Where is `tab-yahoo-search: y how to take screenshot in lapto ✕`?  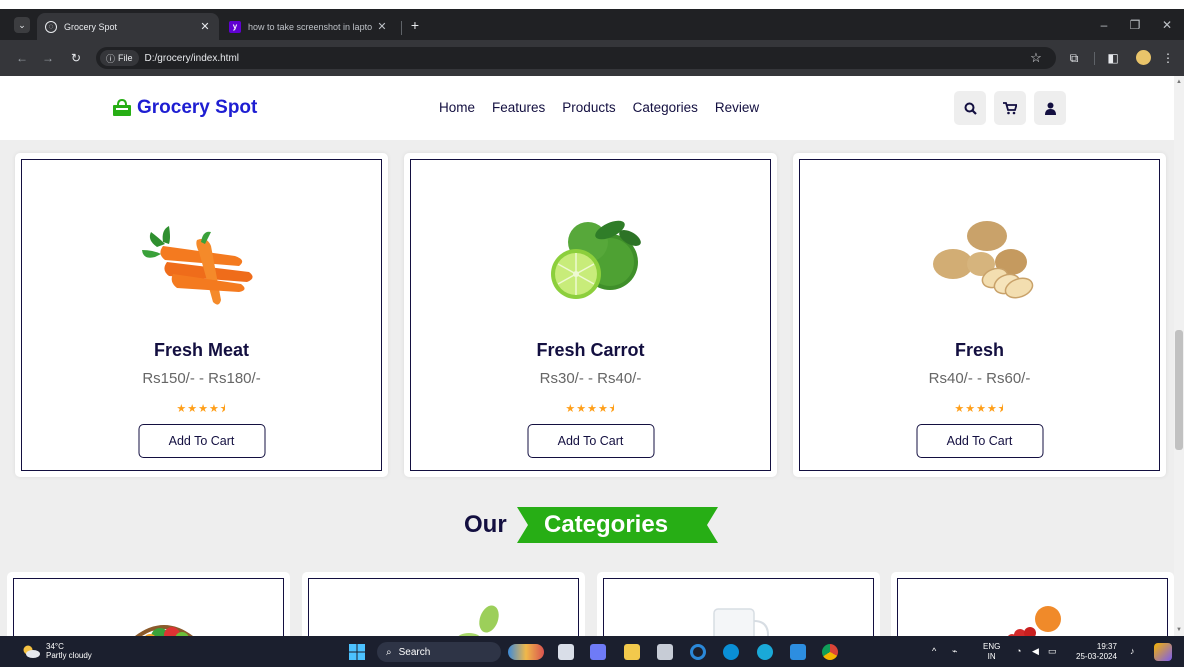
tab-yahoo-search: y how to take screenshot in lapto ✕ is located at coordinates (308, 26).